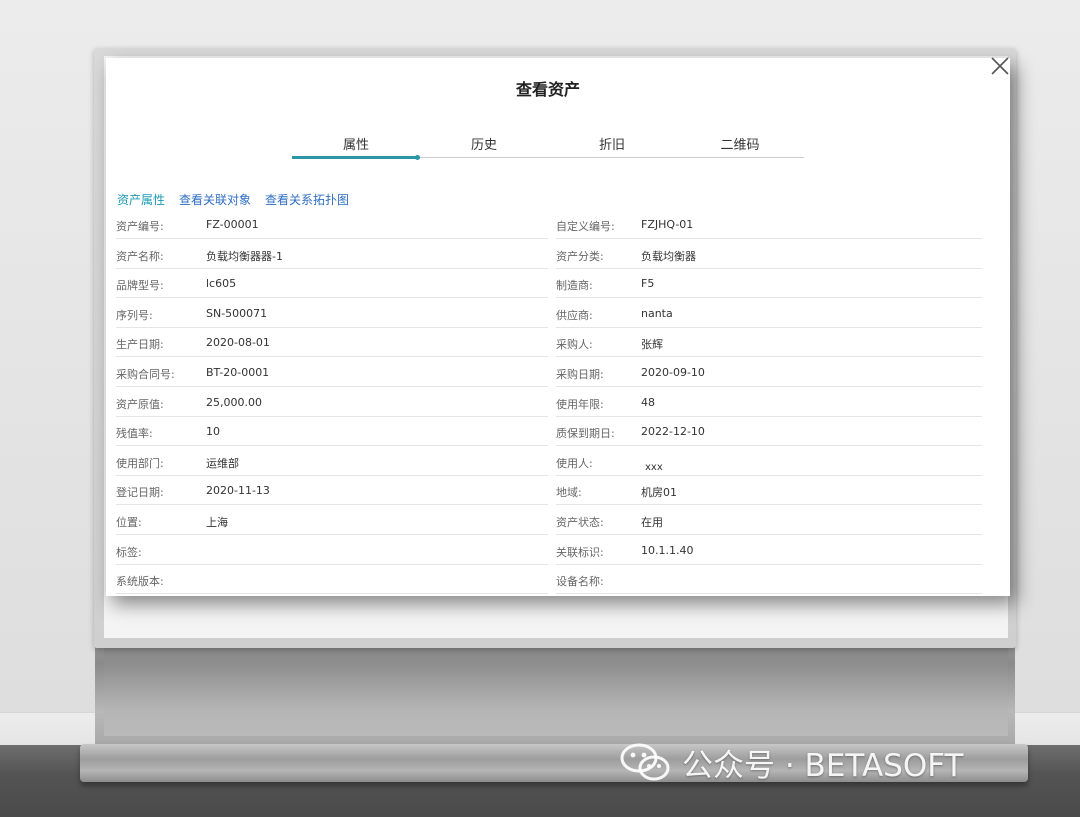  I want to click on monitor-stand-shade, so click(556, 686).